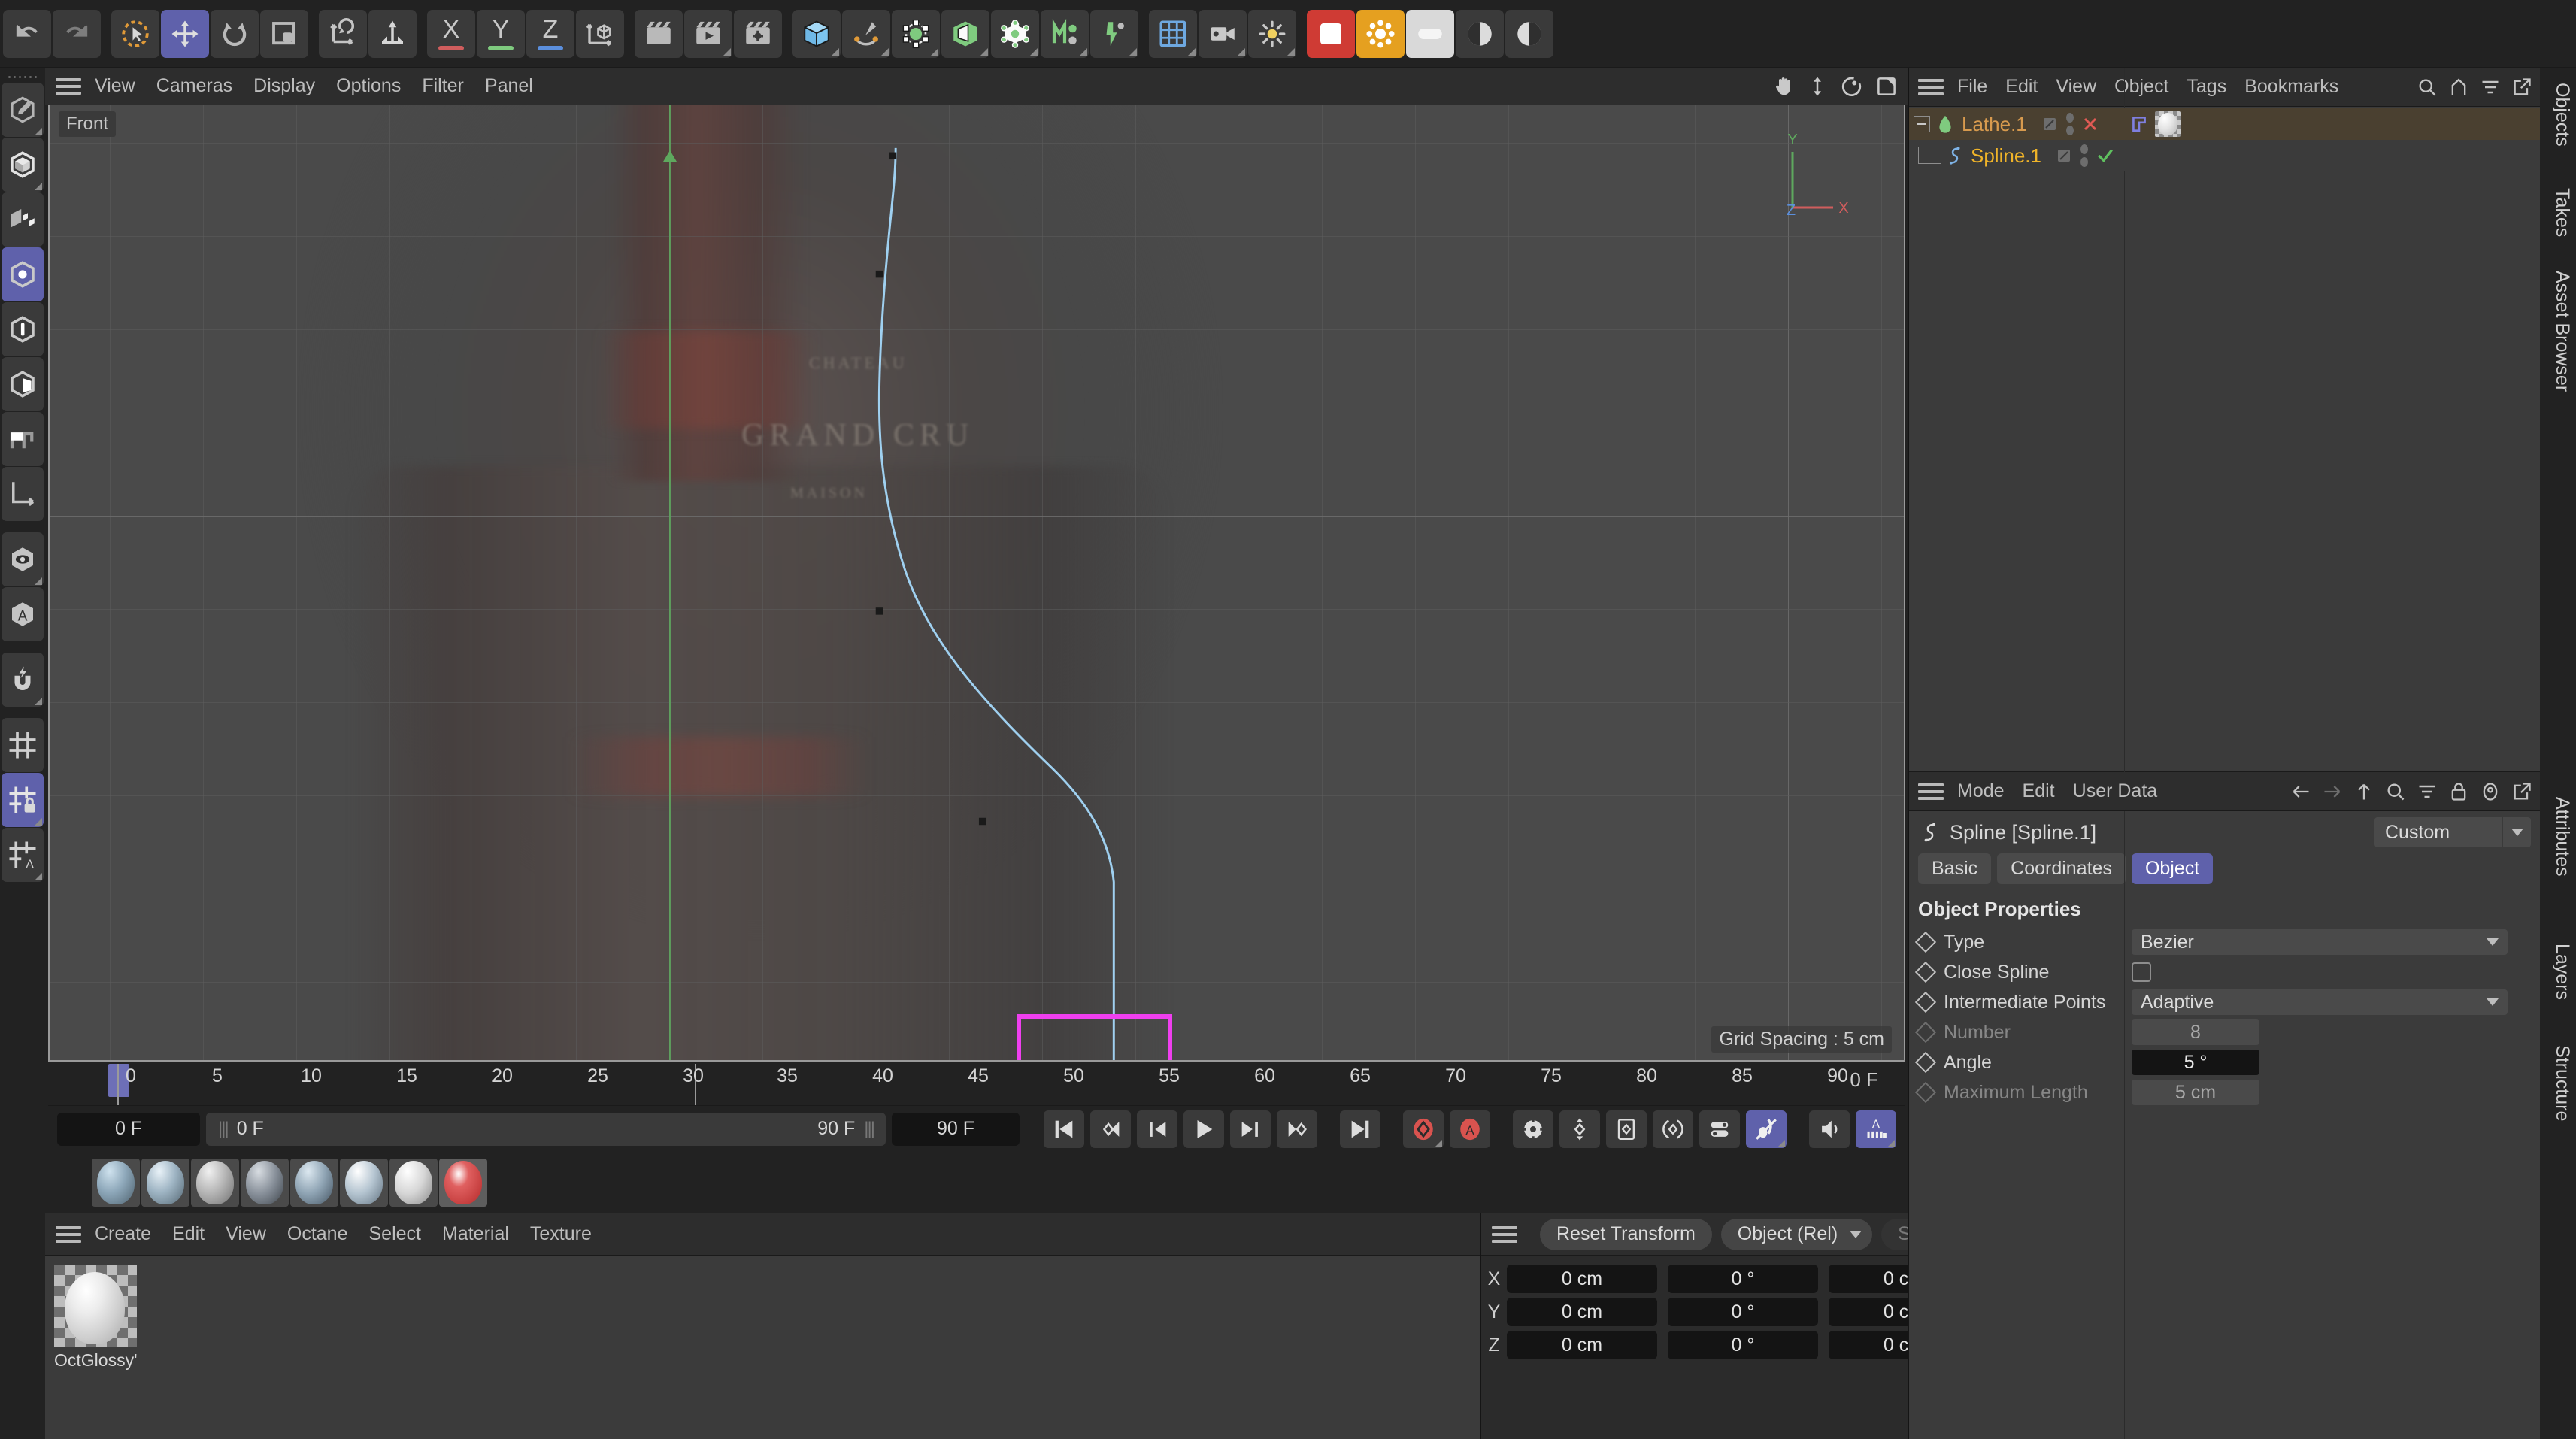 Image resolution: width=2576 pixels, height=1439 pixels. Describe the element at coordinates (1852, 86) in the screenshot. I see `orbit-icon` at that location.